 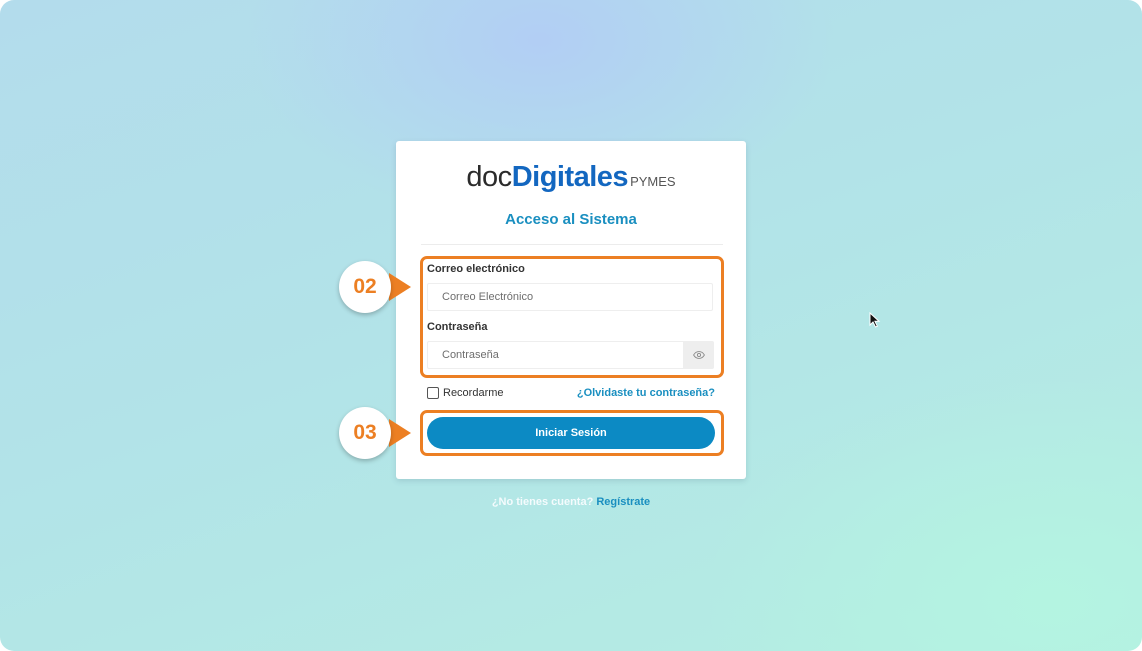 I want to click on marker-number: 02, so click(x=365, y=287).